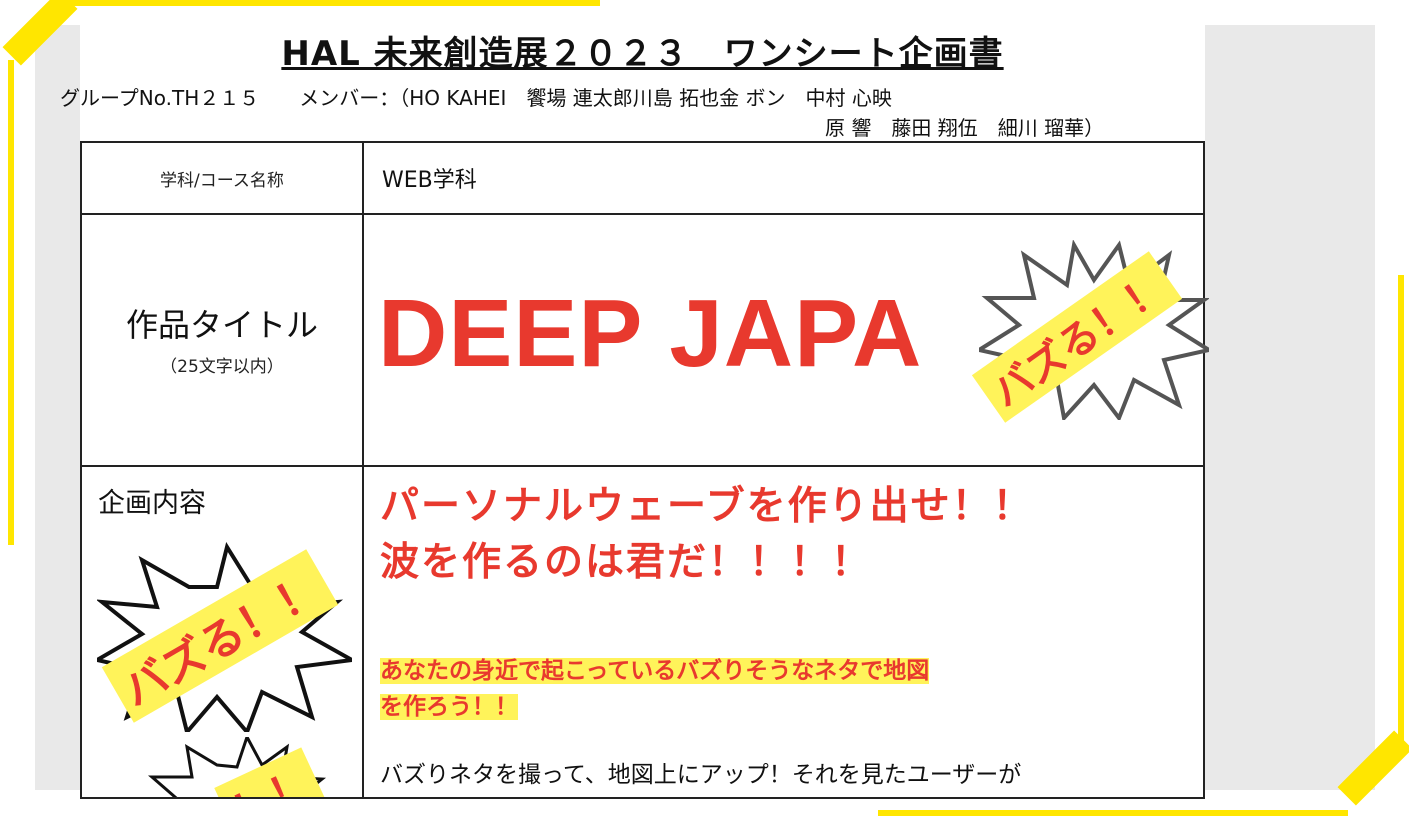  What do you see at coordinates (237, 767) in the screenshot?
I see `partial-buzz-sticker: ！！` at bounding box center [237, 767].